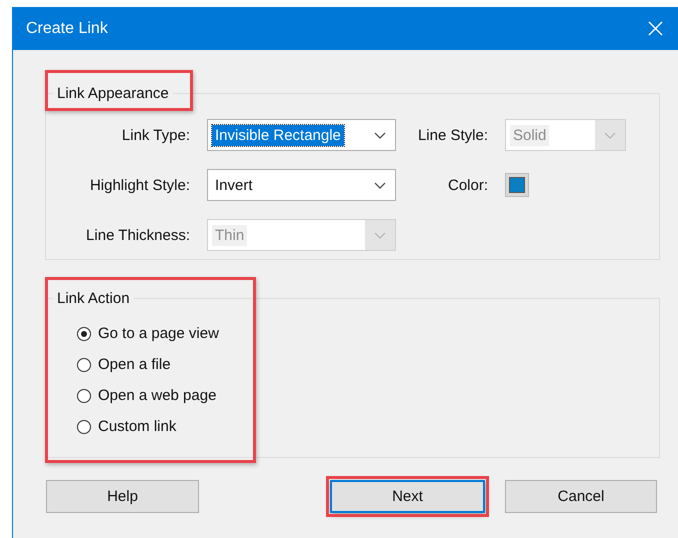  I want to click on dropdown: Invisible Rectangle, so click(301, 135).